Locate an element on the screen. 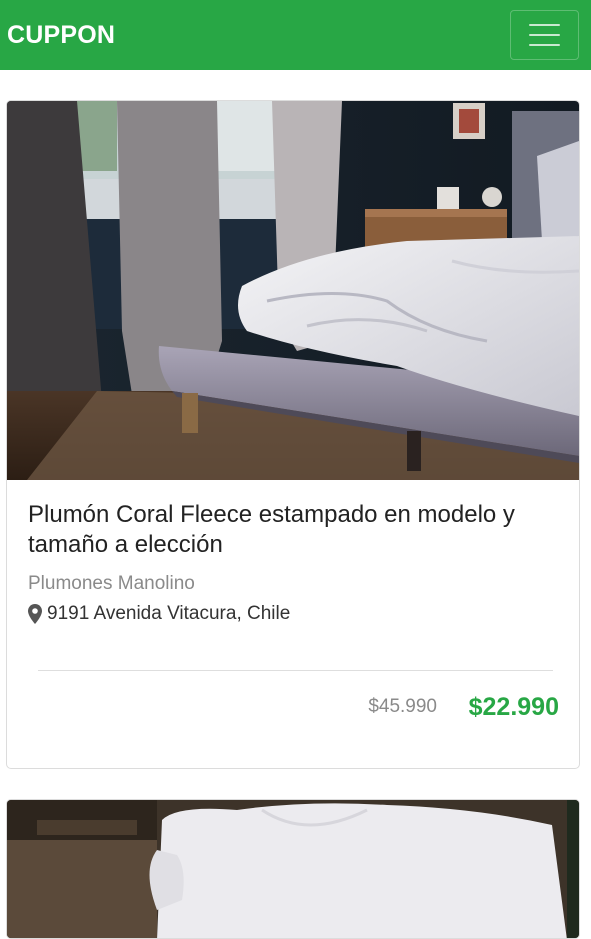 The height and width of the screenshot is (939, 591). deal-card is located at coordinates (293, 869).